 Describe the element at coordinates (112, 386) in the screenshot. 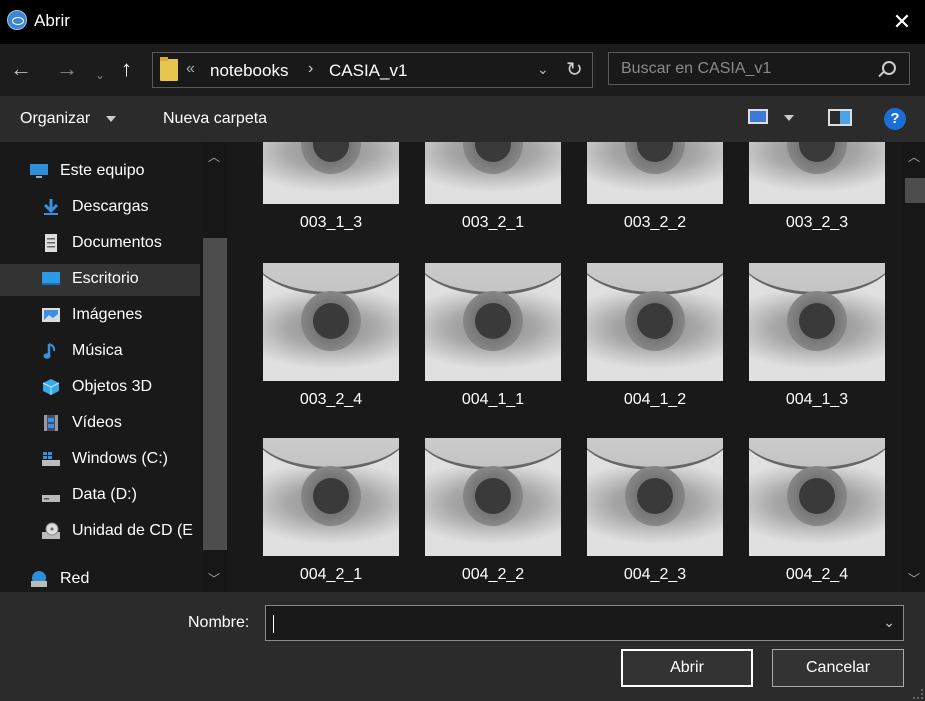

I see `nav-label: Objetos 3D` at that location.